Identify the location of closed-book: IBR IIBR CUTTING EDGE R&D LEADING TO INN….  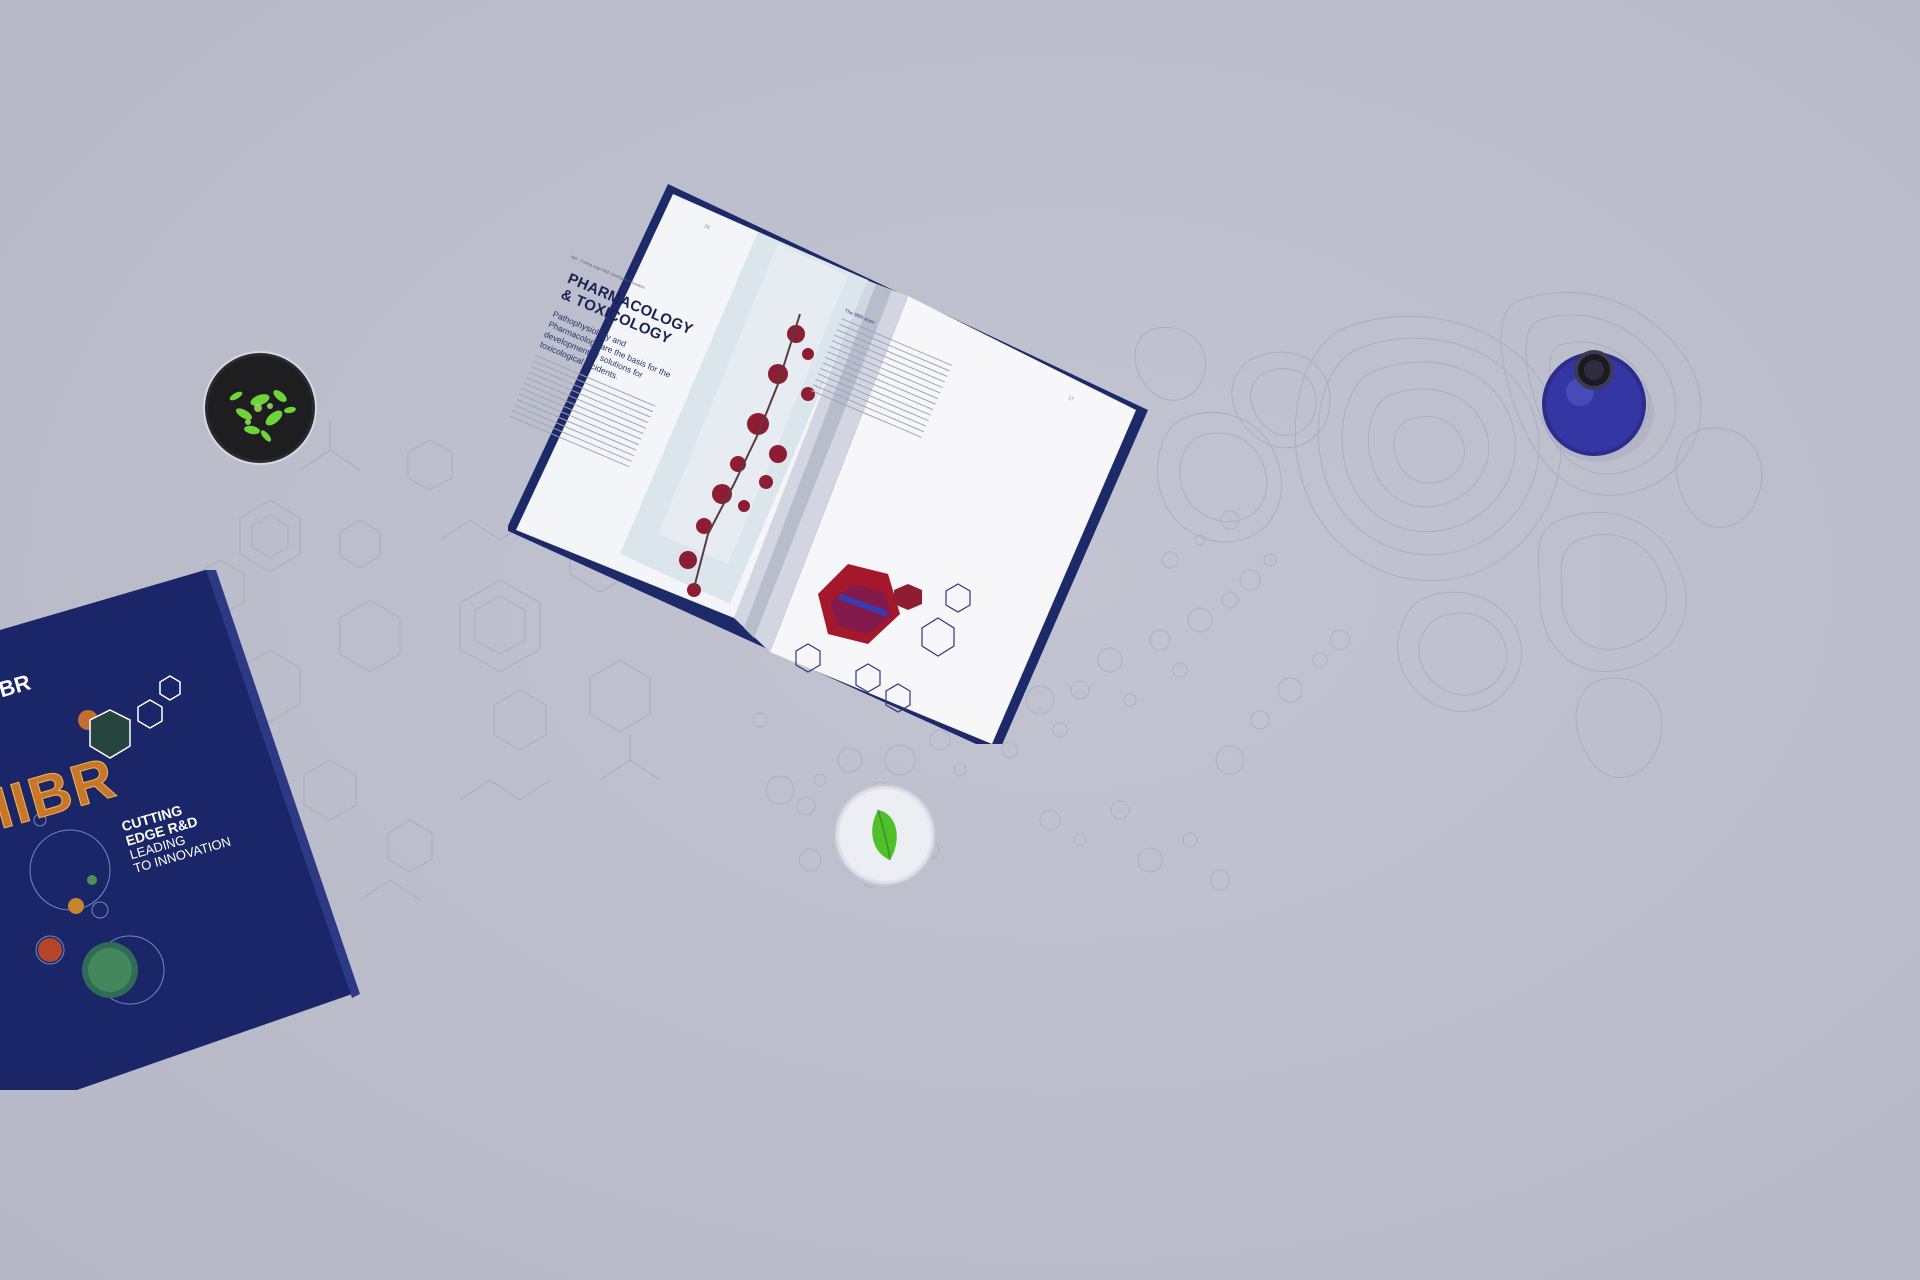
(180, 830).